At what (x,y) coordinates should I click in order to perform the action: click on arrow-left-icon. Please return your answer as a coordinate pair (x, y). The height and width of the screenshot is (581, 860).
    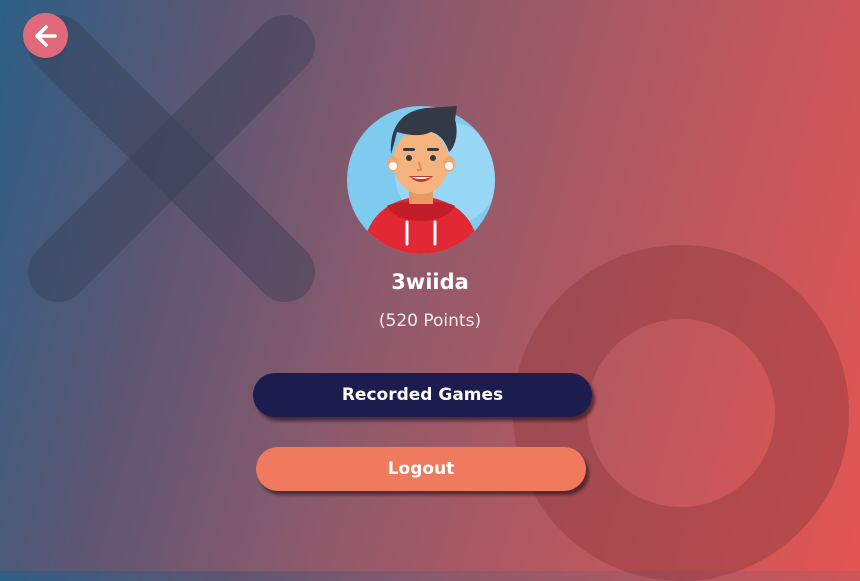
    Looking at the image, I should click on (45, 35).